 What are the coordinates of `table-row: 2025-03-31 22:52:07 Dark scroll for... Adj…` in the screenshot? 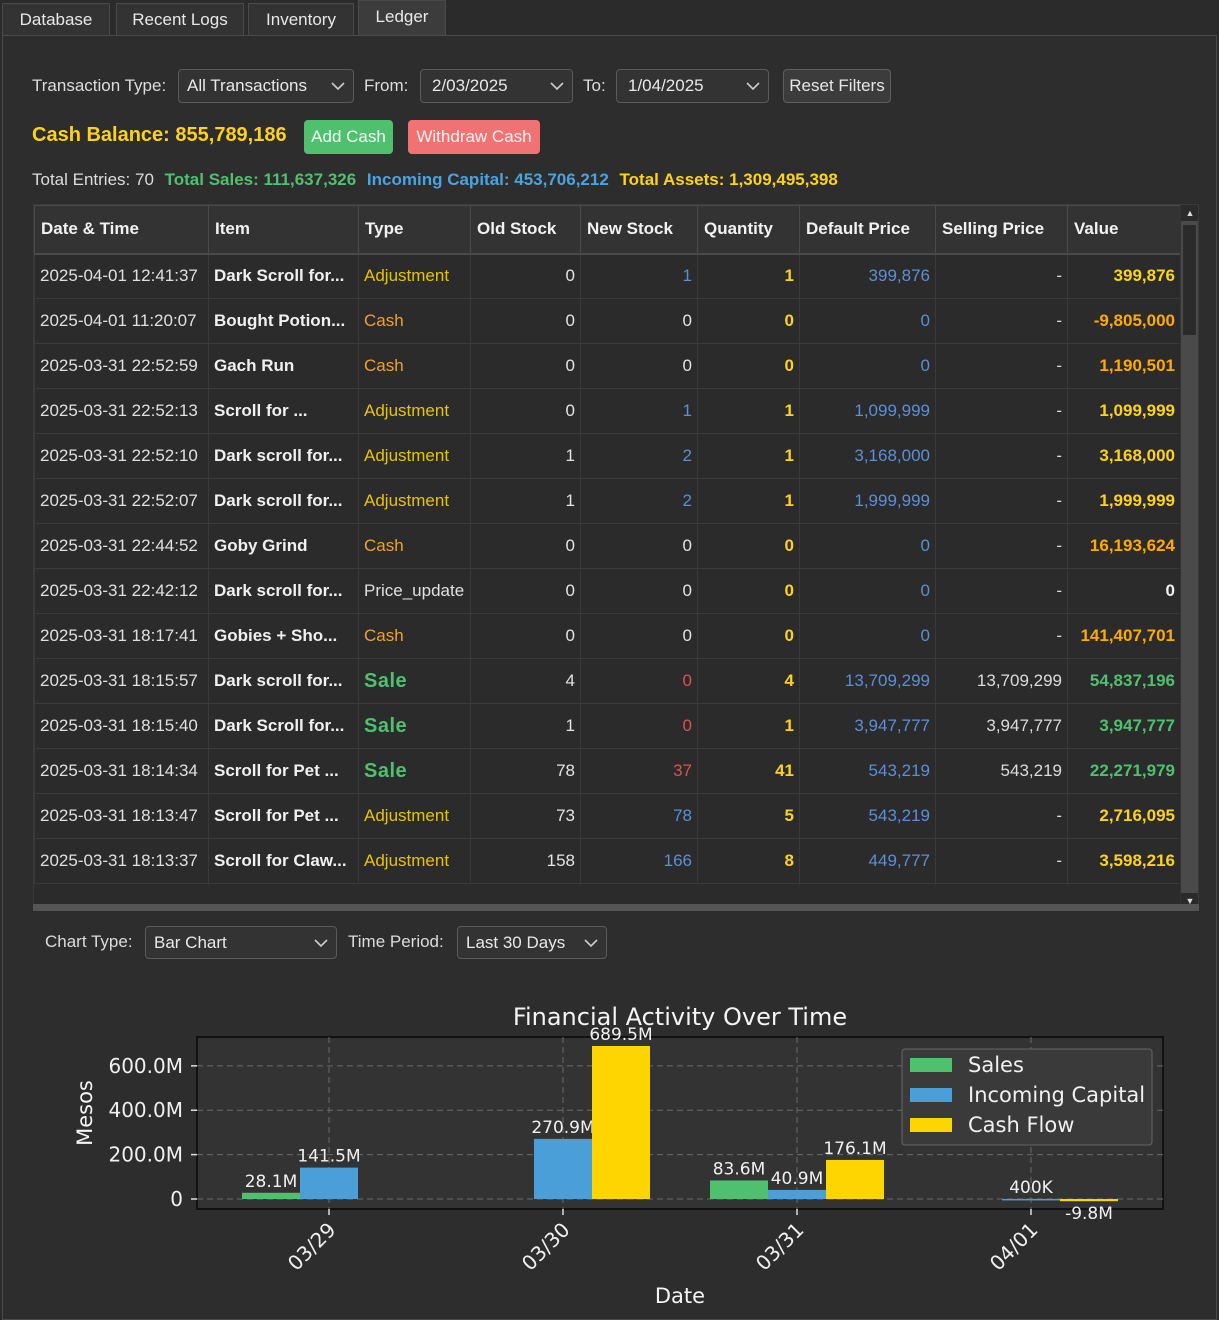 It's located at (607, 501).